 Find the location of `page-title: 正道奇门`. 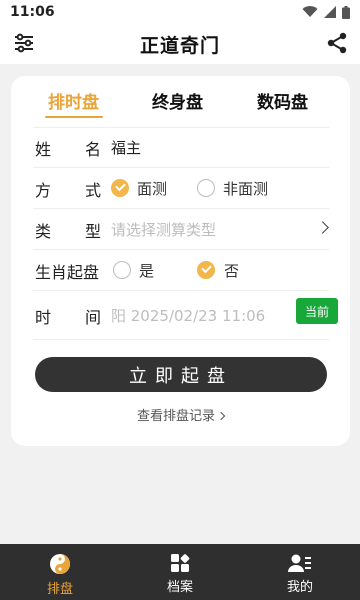

page-title: 正道奇门 is located at coordinates (179, 45).